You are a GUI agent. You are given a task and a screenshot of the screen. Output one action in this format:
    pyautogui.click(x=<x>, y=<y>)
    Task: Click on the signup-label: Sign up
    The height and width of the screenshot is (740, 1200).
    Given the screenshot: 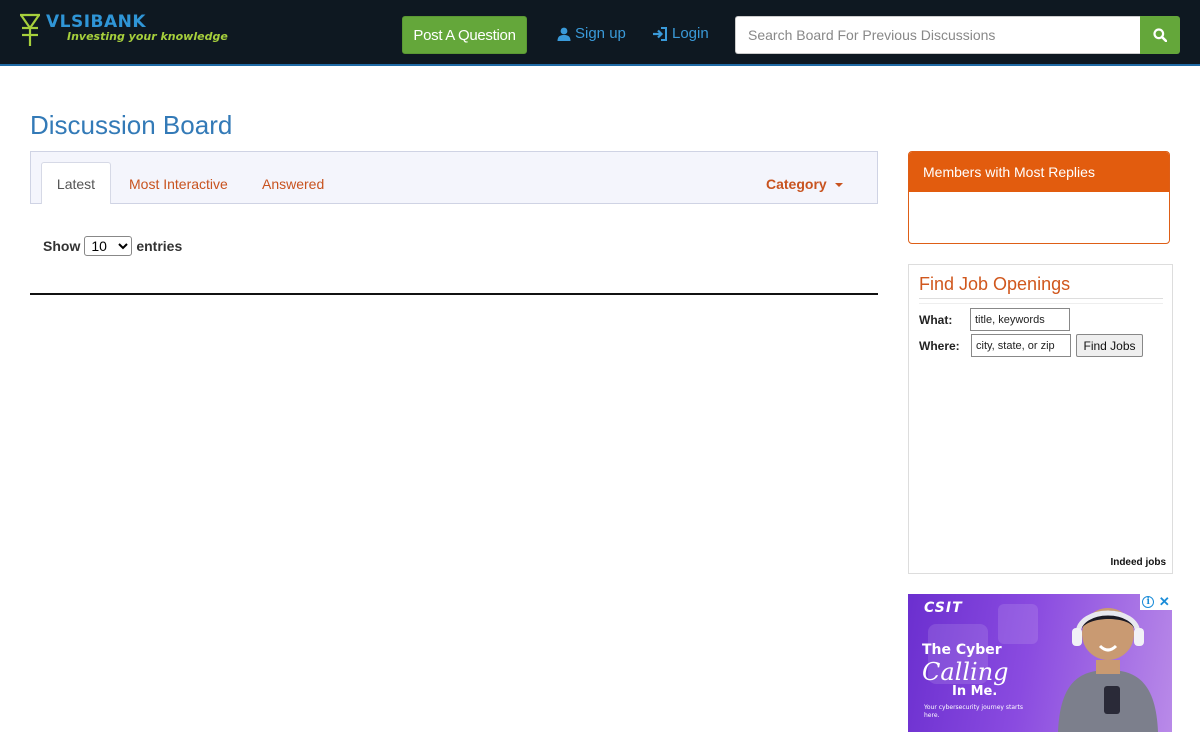 What is the action you would take?
    pyautogui.click(x=600, y=33)
    